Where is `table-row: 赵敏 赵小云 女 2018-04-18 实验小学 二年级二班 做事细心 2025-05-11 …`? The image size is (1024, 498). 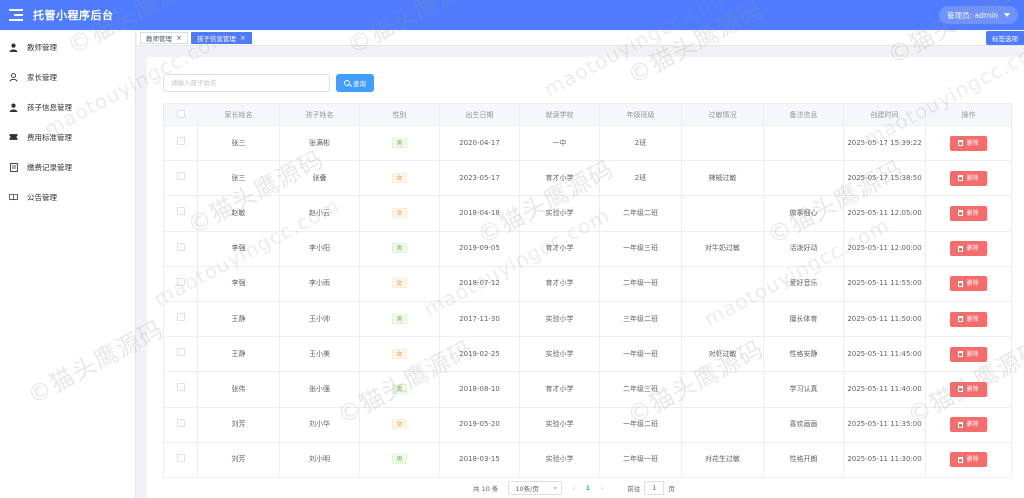 table-row: 赵敏 赵小云 女 2018-04-18 实验小学 二年级二班 做事细心 2025-05-11 … is located at coordinates (587, 213).